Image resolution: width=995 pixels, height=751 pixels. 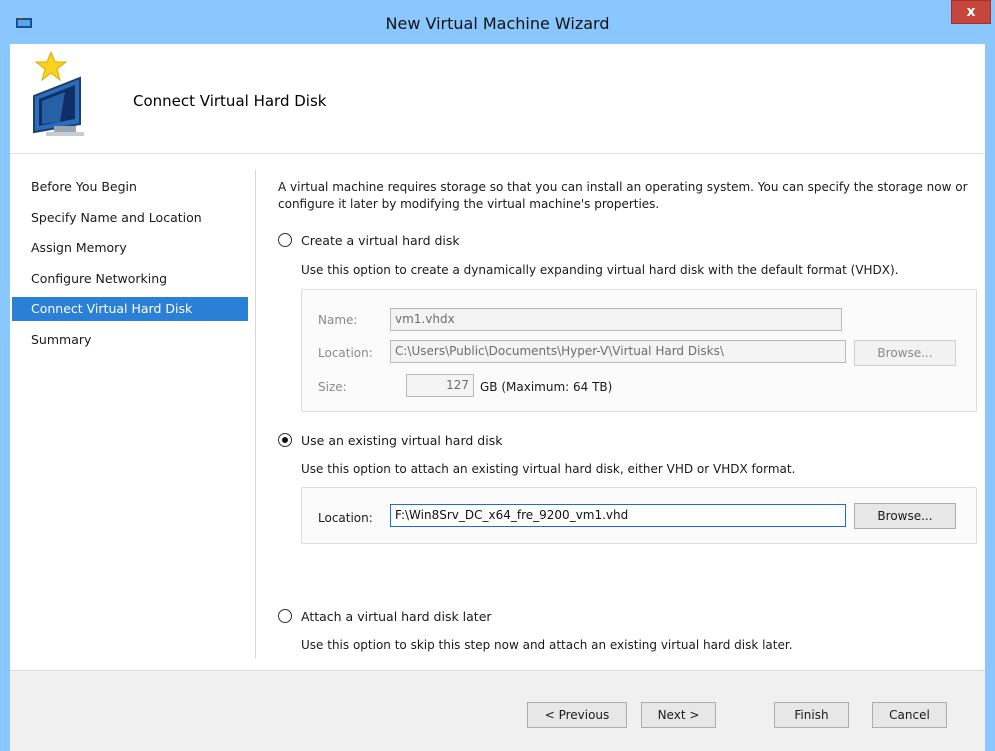 I want to click on nav-item-specify-name-location: Specify Name and Location, so click(x=130, y=218).